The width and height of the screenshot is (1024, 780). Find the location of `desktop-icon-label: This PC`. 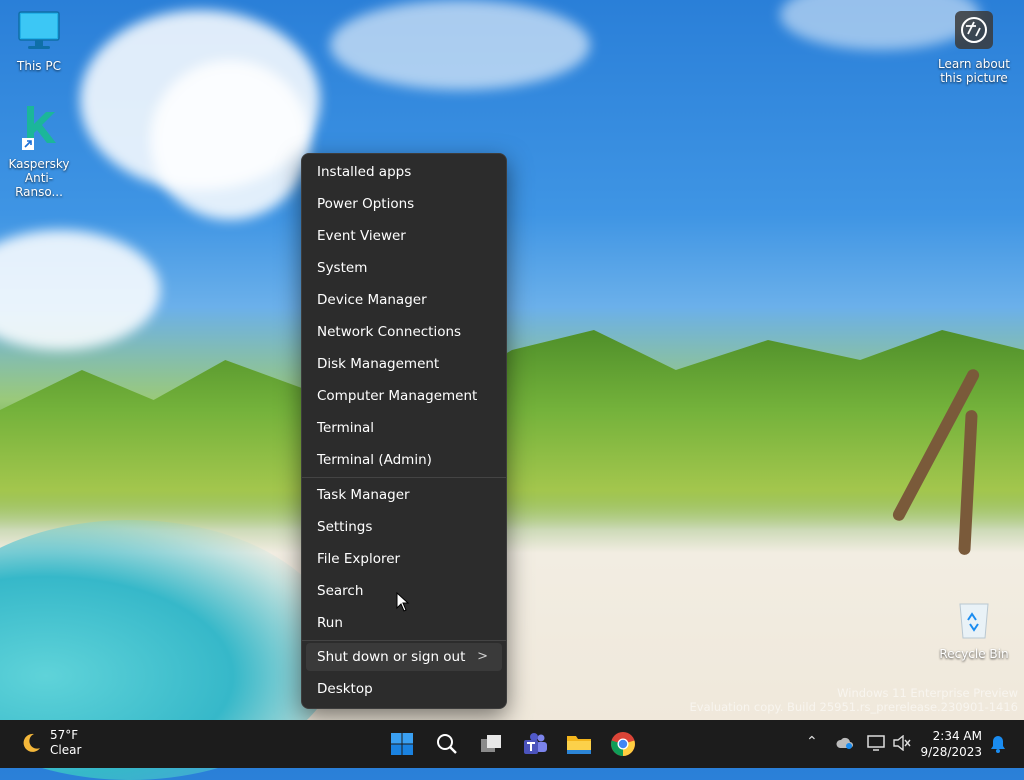

desktop-icon-label: This PC is located at coordinates (39, 66).